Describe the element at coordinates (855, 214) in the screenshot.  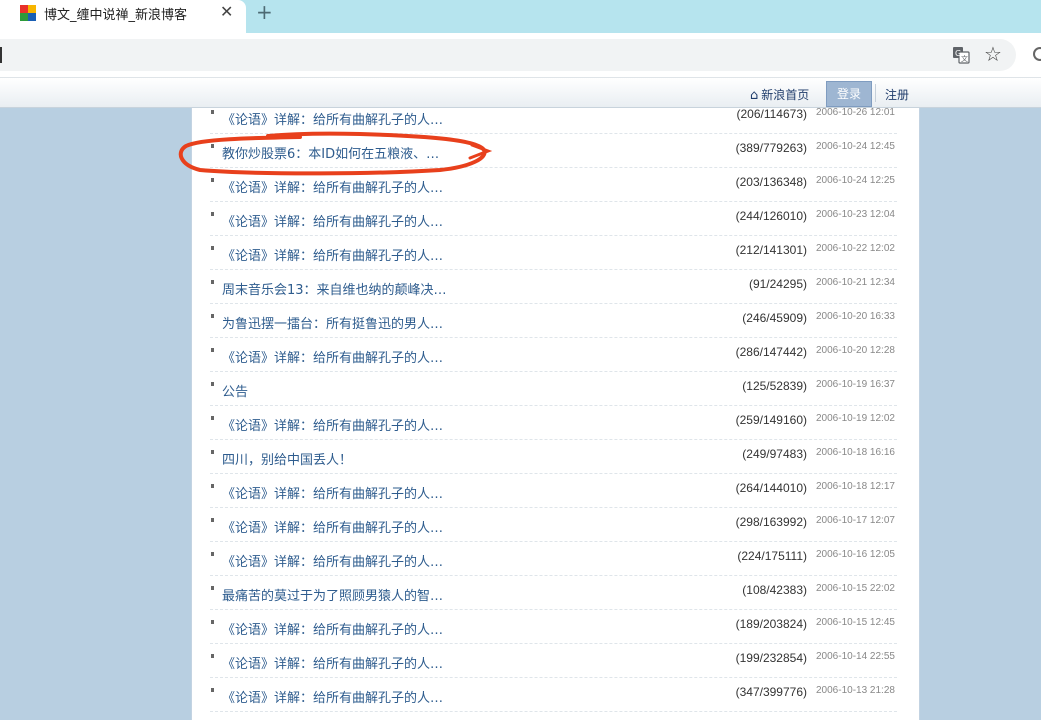
I see `article-date: 2006-10-23 12:04` at that location.